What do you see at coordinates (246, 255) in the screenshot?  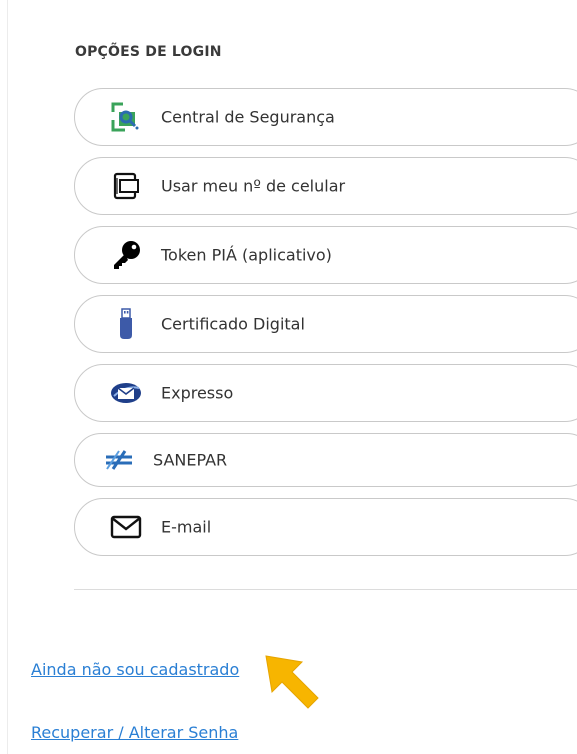 I see `login-option-label: Token PIÁ (aplicativo)` at bounding box center [246, 255].